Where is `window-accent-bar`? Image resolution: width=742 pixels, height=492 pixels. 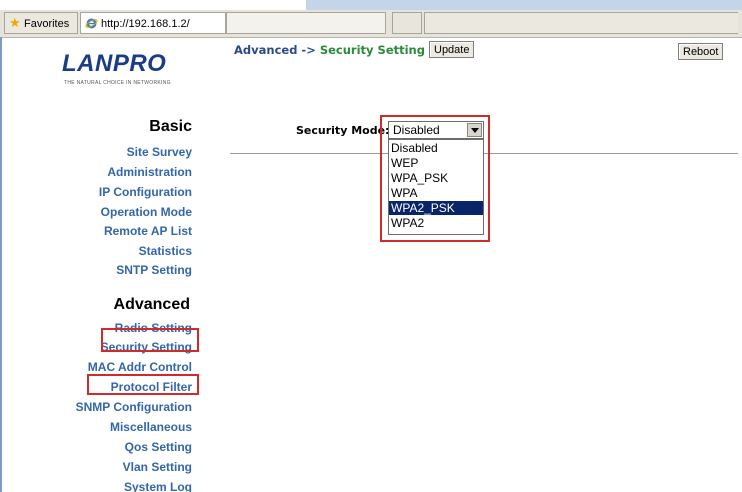
window-accent-bar is located at coordinates (524, 5).